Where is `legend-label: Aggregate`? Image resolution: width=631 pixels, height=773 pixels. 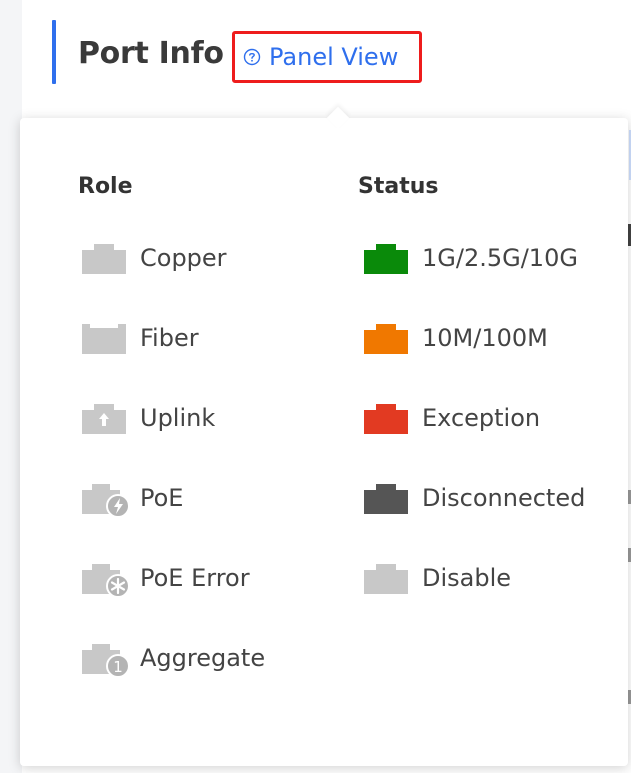 legend-label: Aggregate is located at coordinates (203, 658).